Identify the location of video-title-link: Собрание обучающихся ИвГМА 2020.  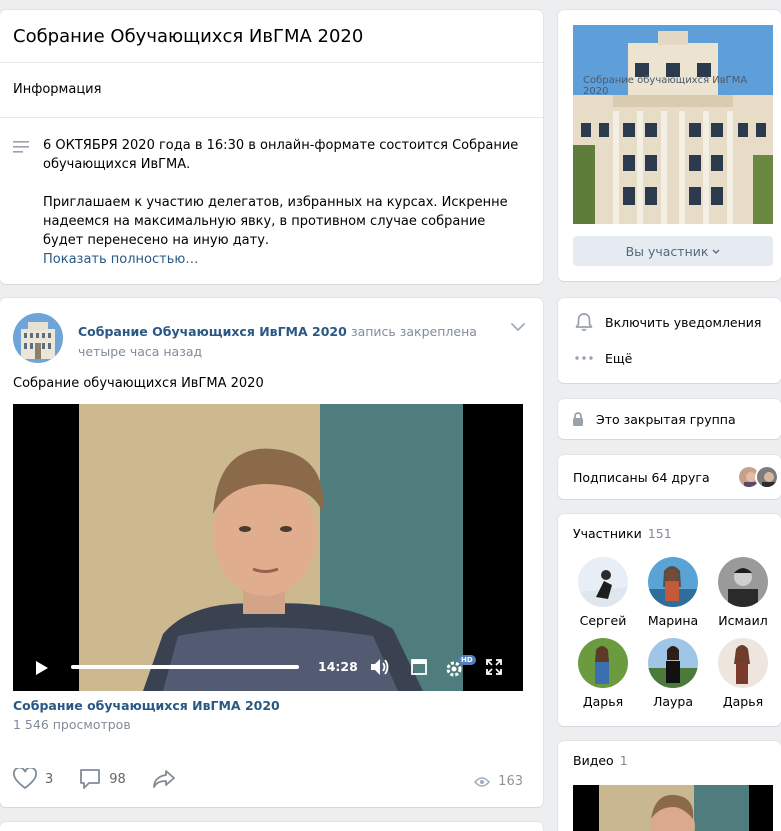
(146, 705).